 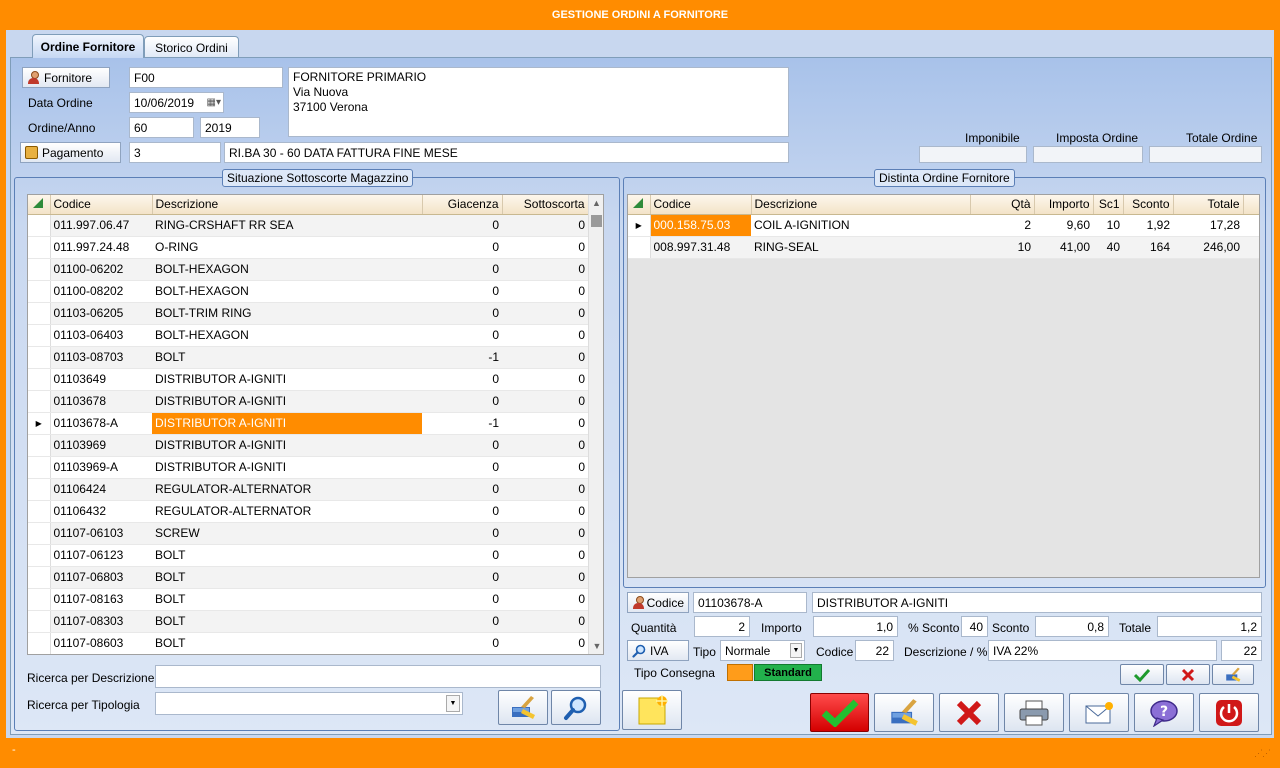 What do you see at coordinates (308, 555) in the screenshot?
I see `table-row: 01107-06123 BOLT 0 0` at bounding box center [308, 555].